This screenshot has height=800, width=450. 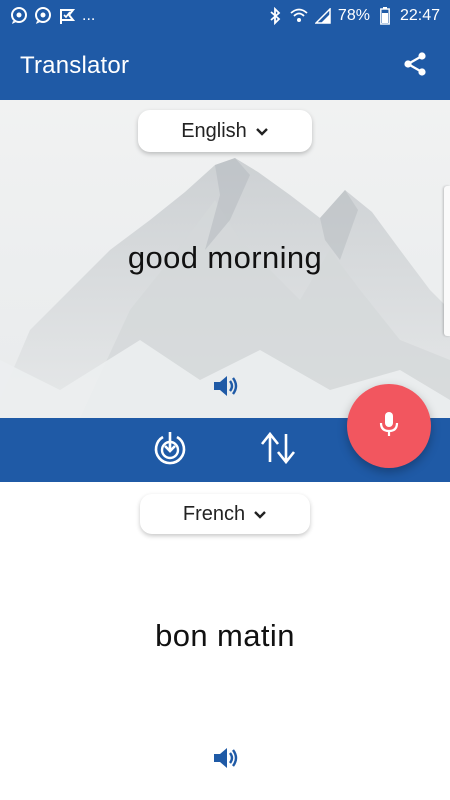 I want to click on wifi-icon, so click(x=299, y=16).